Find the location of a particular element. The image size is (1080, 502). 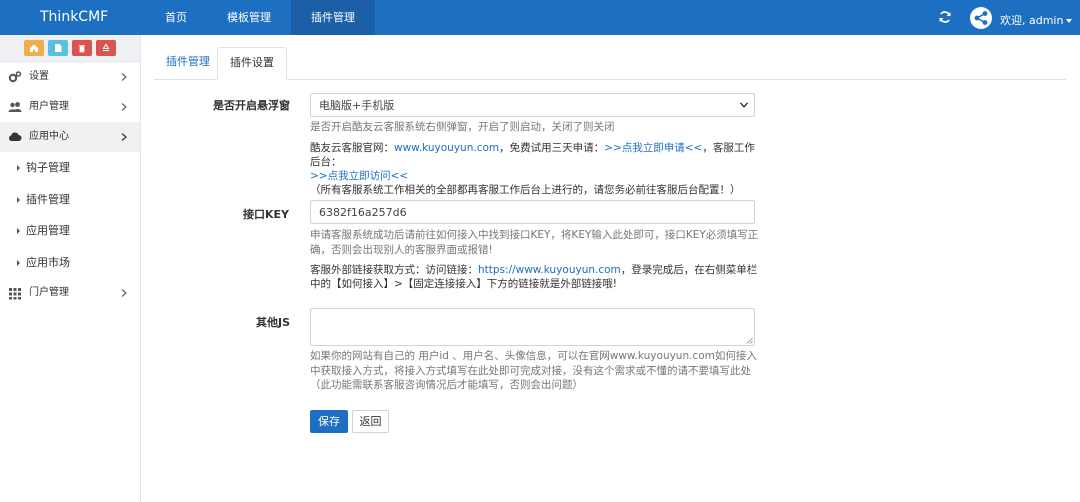

sidebar: 设置 用户管理 应用中心 钩子管理 插件管理 应用管理 应用市场 门户管理 is located at coordinates (70, 268).